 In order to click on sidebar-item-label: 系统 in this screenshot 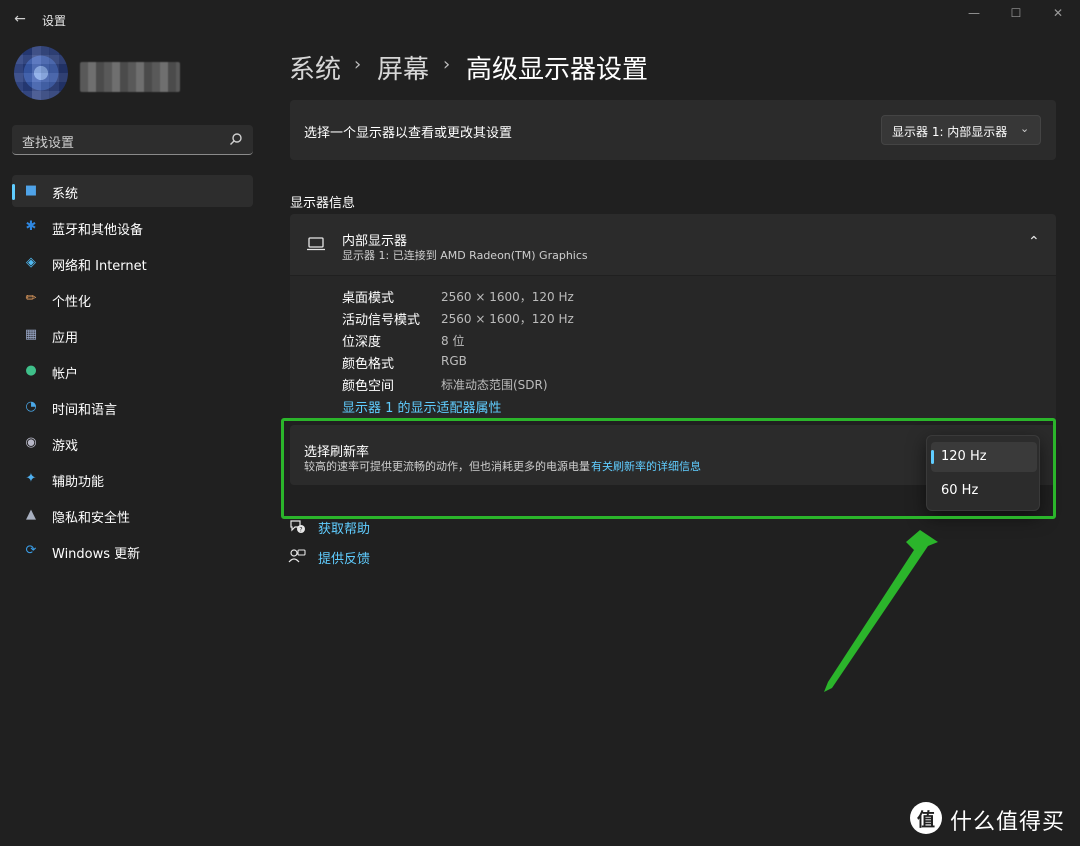, I will do `click(65, 194)`.